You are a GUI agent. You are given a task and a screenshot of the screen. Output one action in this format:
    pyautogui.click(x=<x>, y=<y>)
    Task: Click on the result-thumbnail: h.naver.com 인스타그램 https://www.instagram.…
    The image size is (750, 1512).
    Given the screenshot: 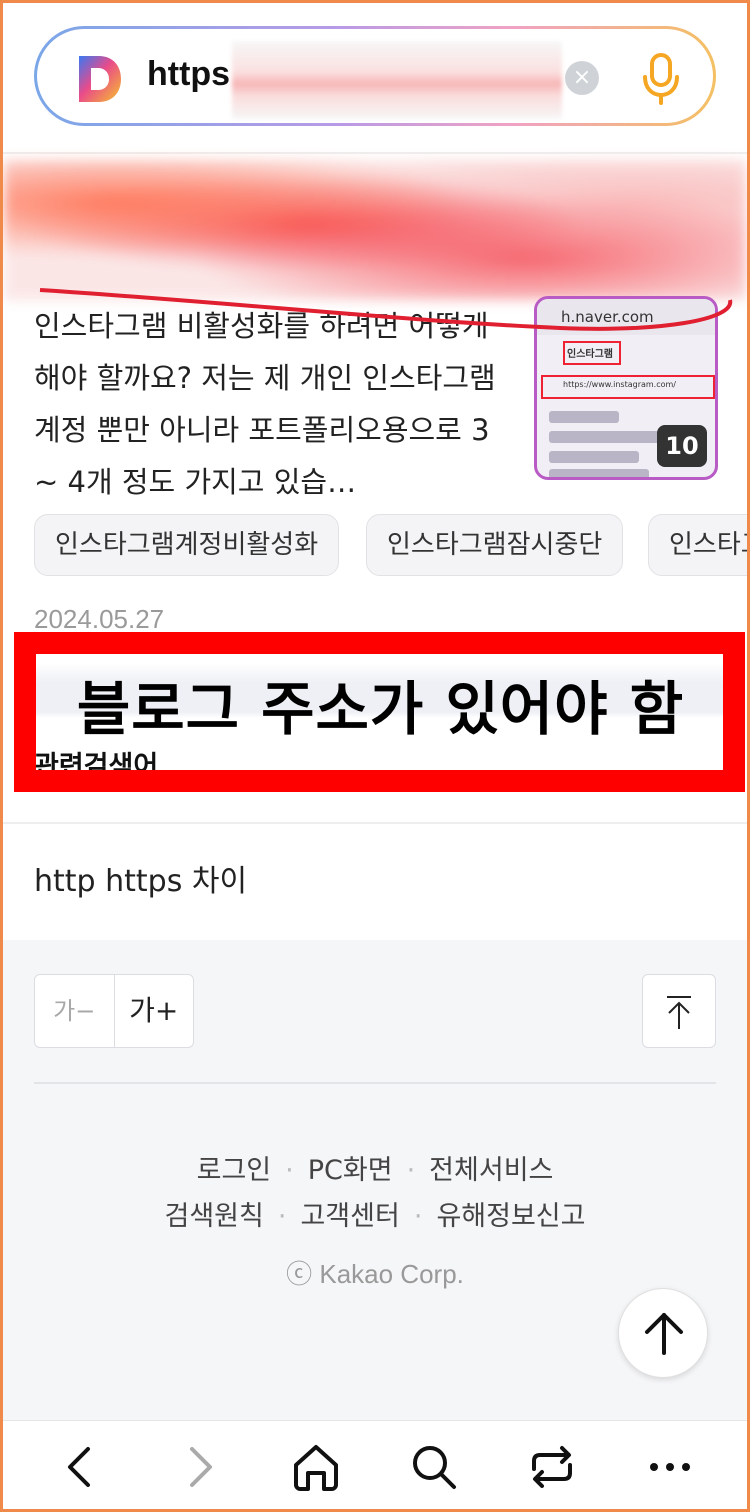 What is the action you would take?
    pyautogui.click(x=626, y=388)
    